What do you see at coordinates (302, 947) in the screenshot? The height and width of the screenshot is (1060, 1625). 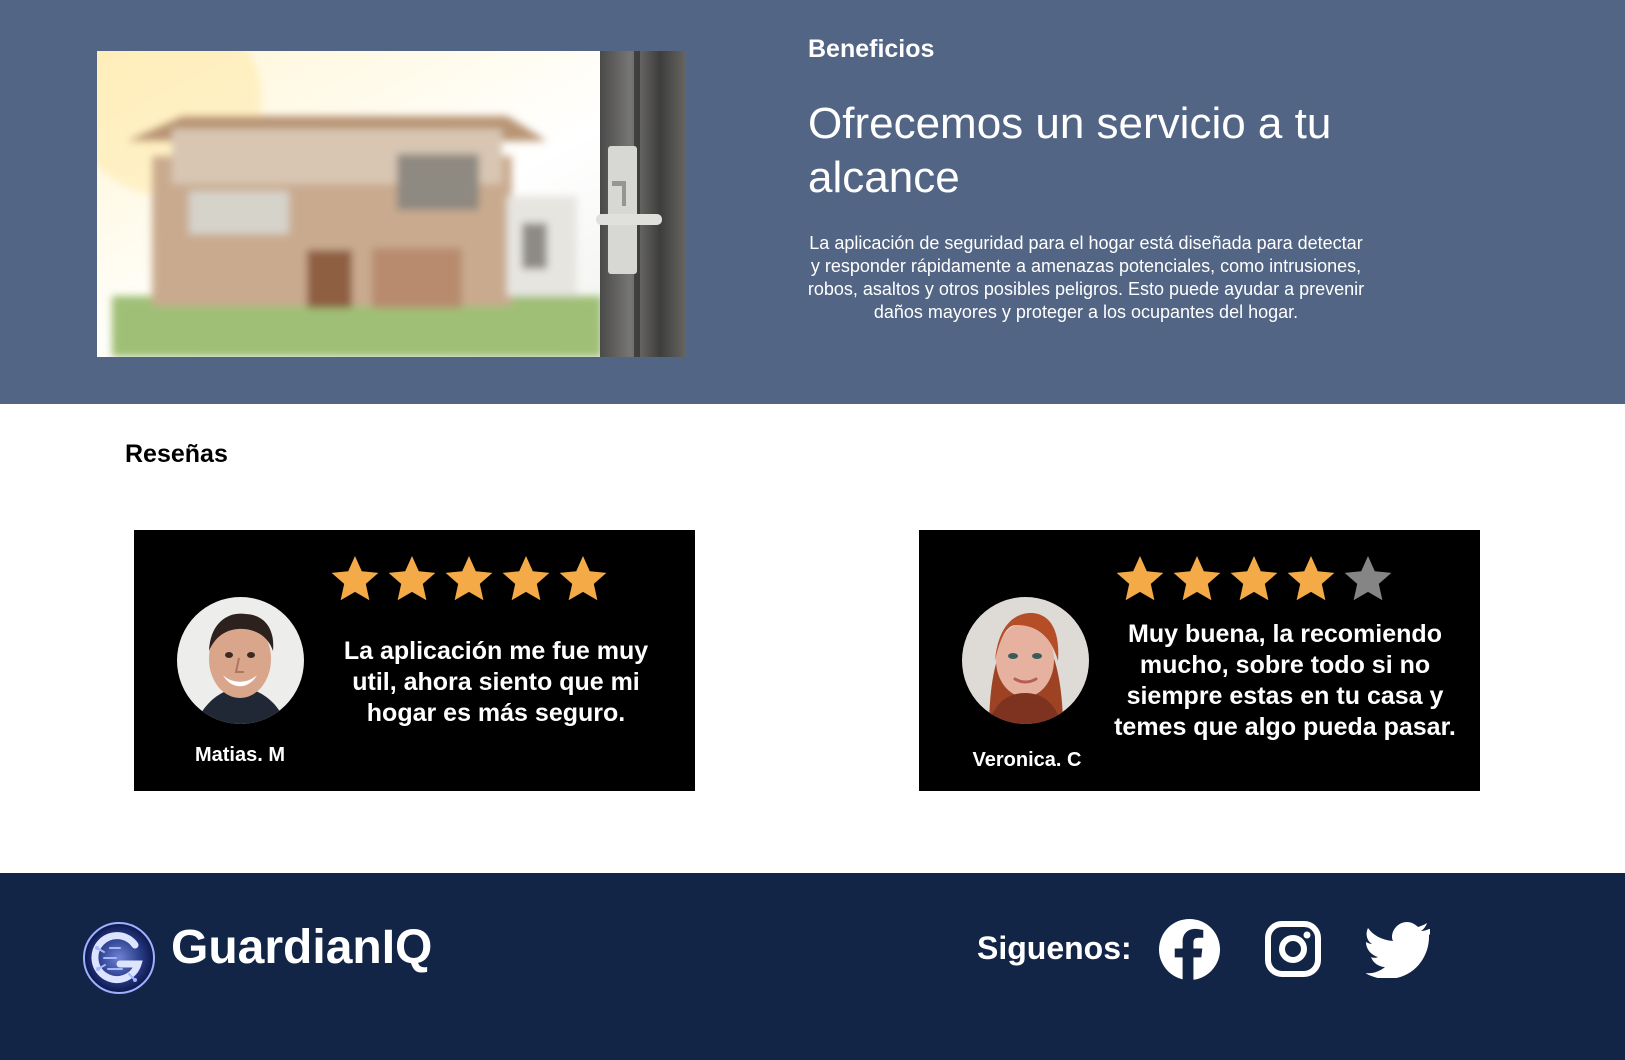 I see `brand-name: GuardianIQ` at bounding box center [302, 947].